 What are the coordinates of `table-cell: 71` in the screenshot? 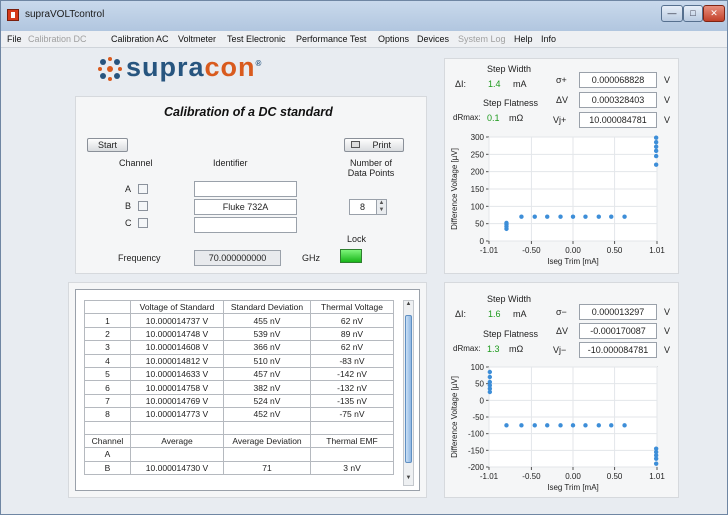 It's located at (267, 468).